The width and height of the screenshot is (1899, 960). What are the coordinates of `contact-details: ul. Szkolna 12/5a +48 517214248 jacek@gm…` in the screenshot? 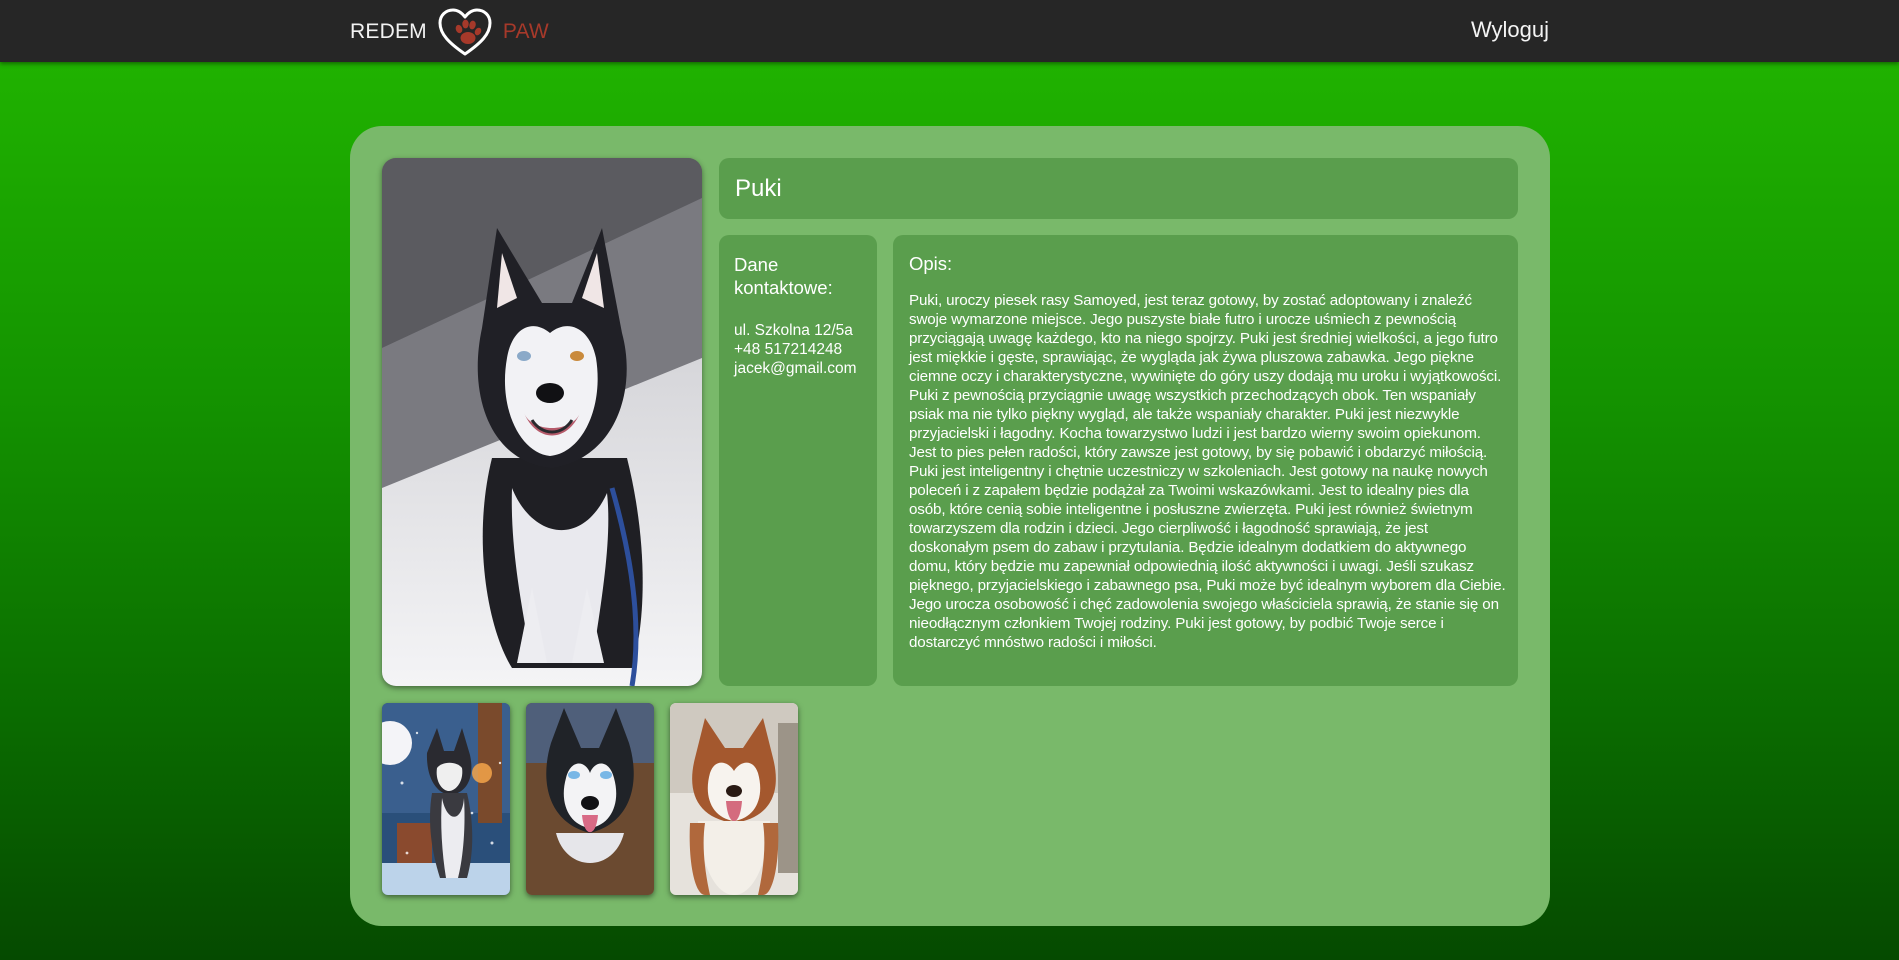 It's located at (795, 349).